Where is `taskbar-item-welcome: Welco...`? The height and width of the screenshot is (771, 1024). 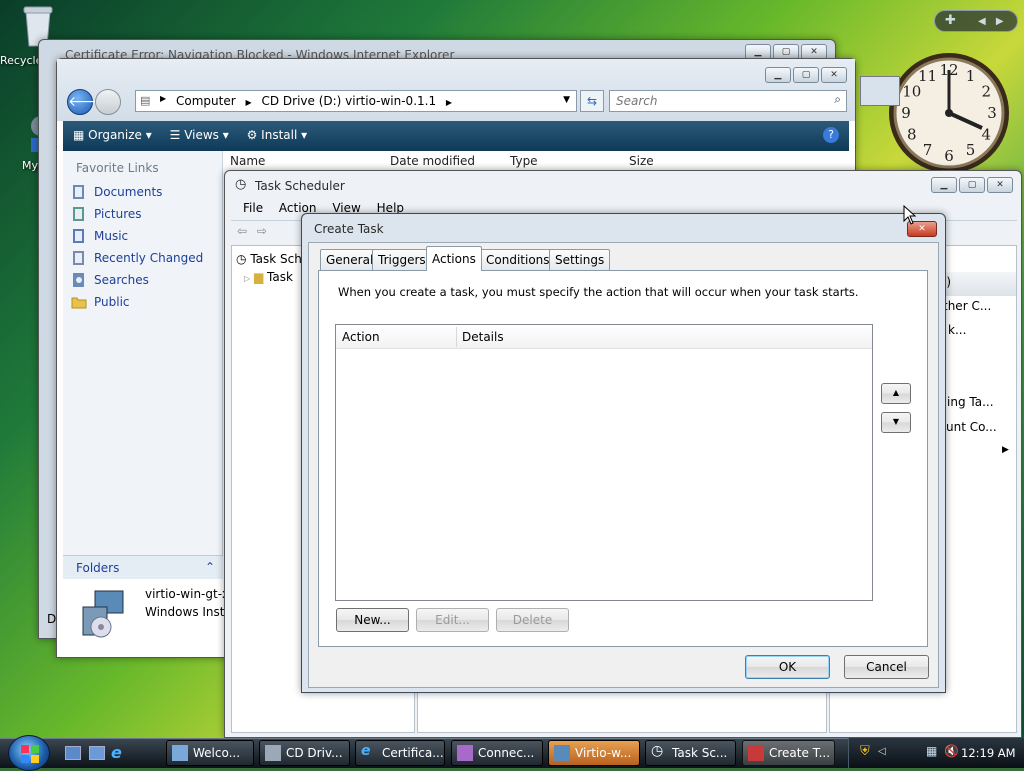 taskbar-item-welcome: Welco... is located at coordinates (210, 753).